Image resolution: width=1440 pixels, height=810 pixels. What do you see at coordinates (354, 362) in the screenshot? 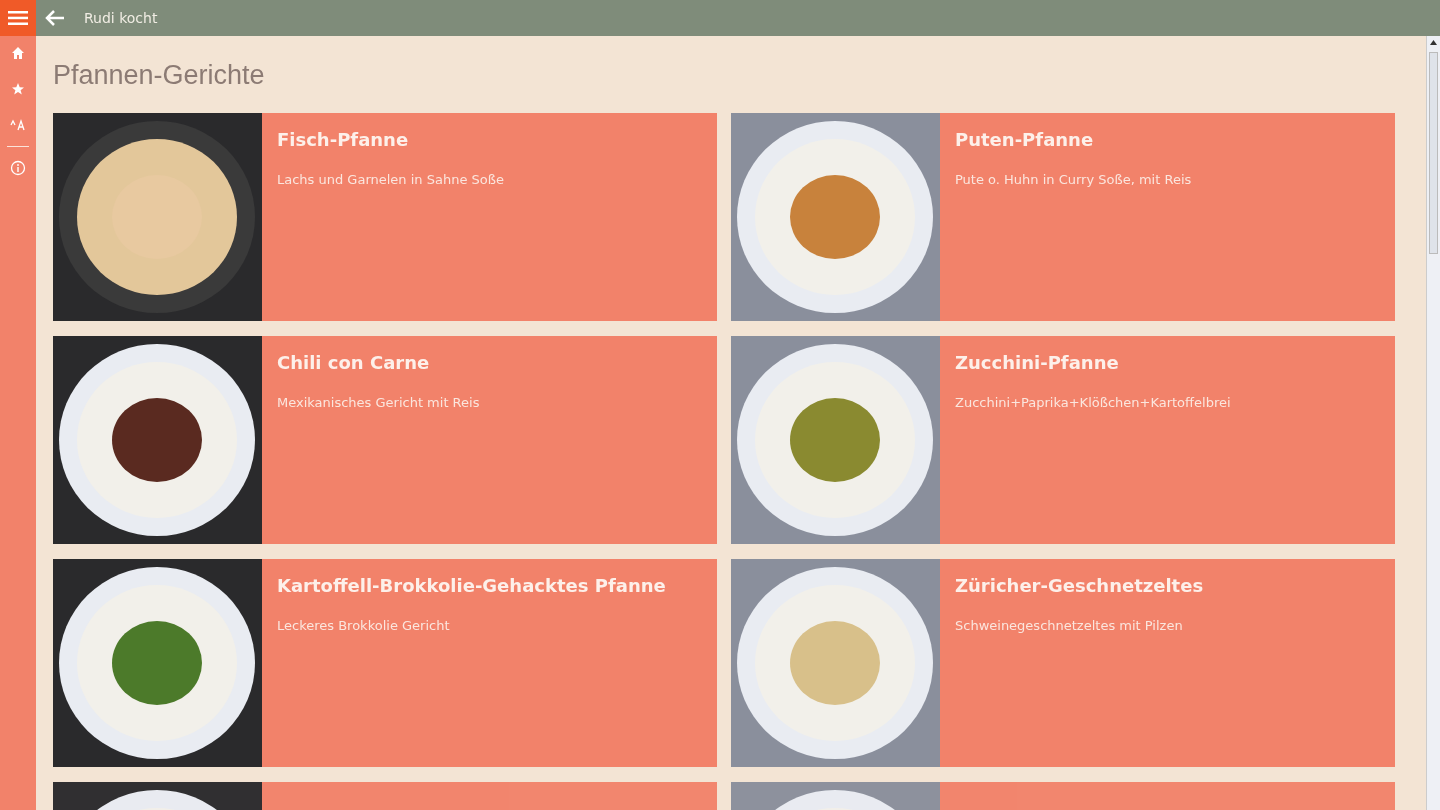
I see `recipe-title: Chili con Carne` at bounding box center [354, 362].